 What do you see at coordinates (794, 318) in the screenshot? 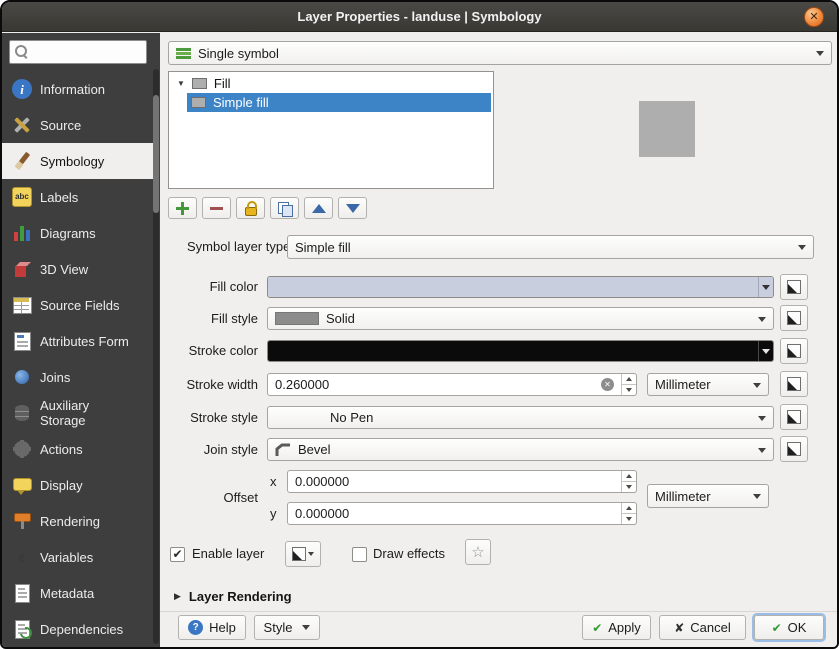
I see `fill-style-override-button` at bounding box center [794, 318].